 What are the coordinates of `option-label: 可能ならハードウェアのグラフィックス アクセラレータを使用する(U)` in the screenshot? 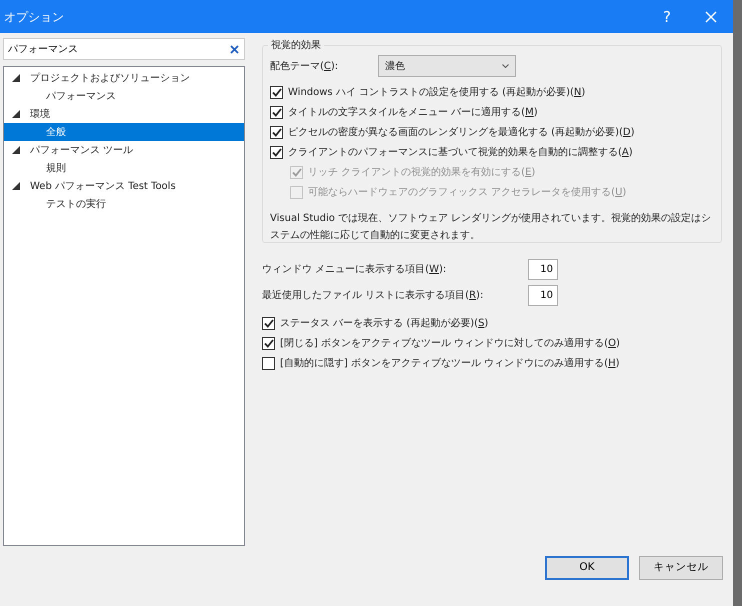 It's located at (467, 193).